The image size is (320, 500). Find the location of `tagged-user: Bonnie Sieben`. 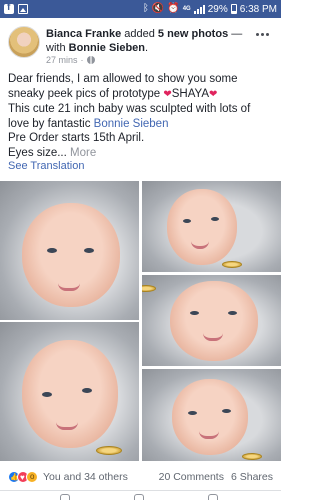

tagged-user: Bonnie Sieben is located at coordinates (107, 48).